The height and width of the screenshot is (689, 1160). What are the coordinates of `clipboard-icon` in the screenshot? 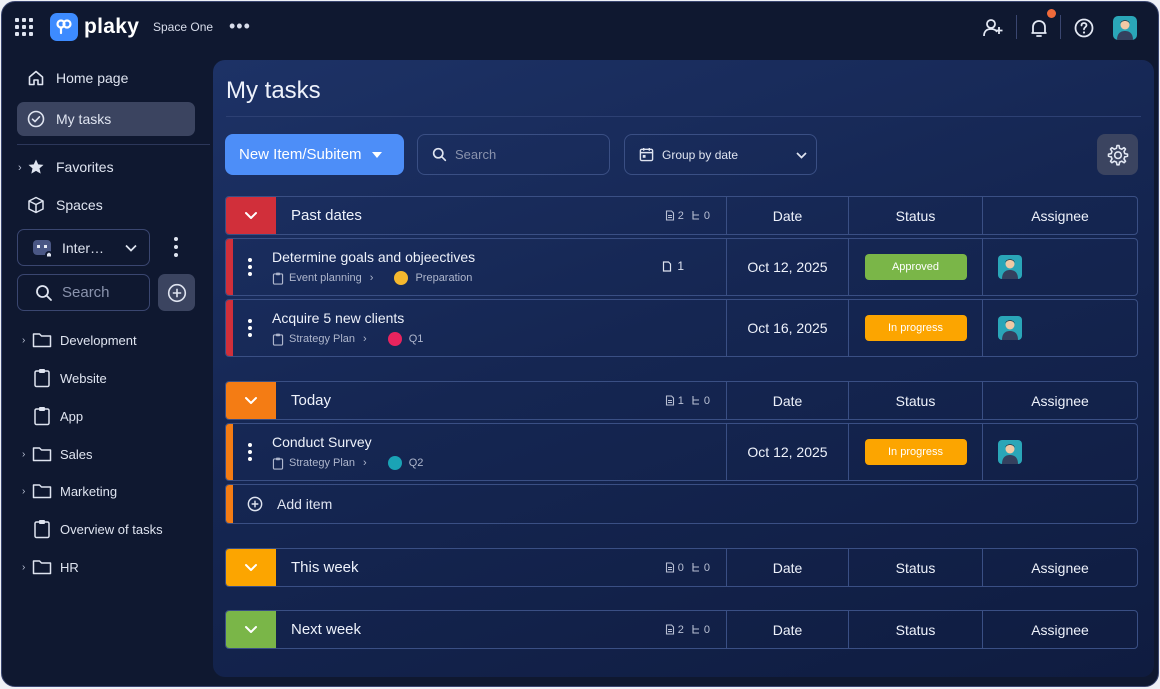 It's located at (42, 378).